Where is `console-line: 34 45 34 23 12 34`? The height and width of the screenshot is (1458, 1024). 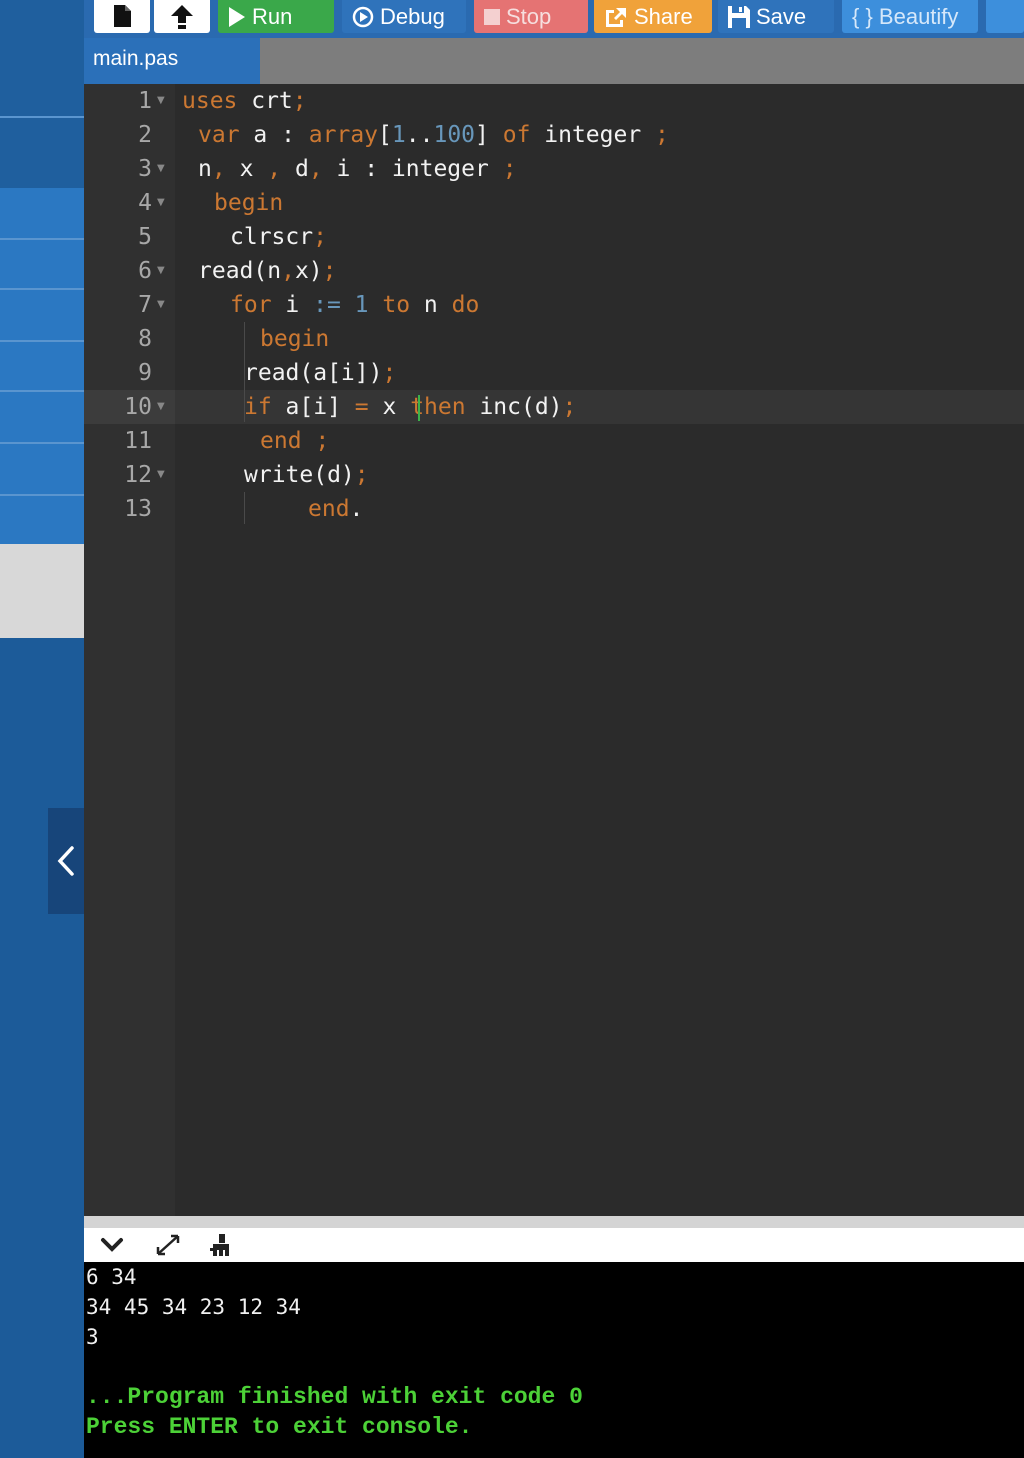 console-line: 34 45 34 23 12 34 is located at coordinates (193, 1307).